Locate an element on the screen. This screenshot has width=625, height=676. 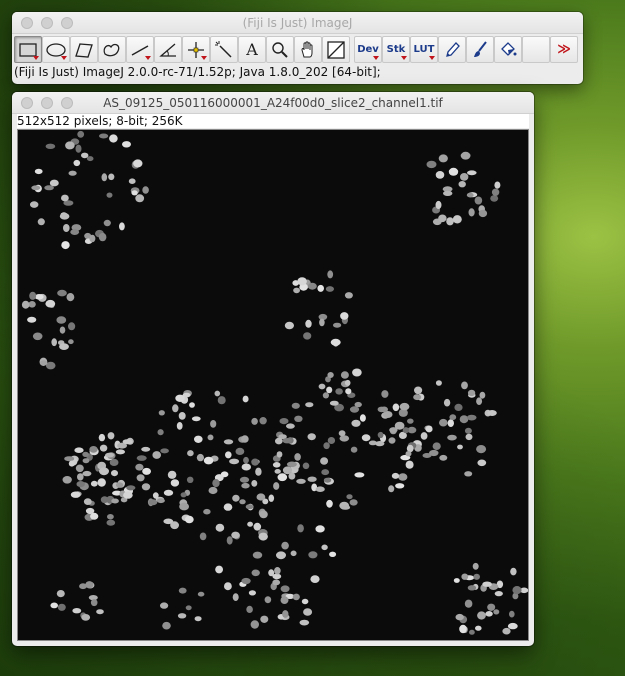
angle-tool-button is located at coordinates (168, 49).